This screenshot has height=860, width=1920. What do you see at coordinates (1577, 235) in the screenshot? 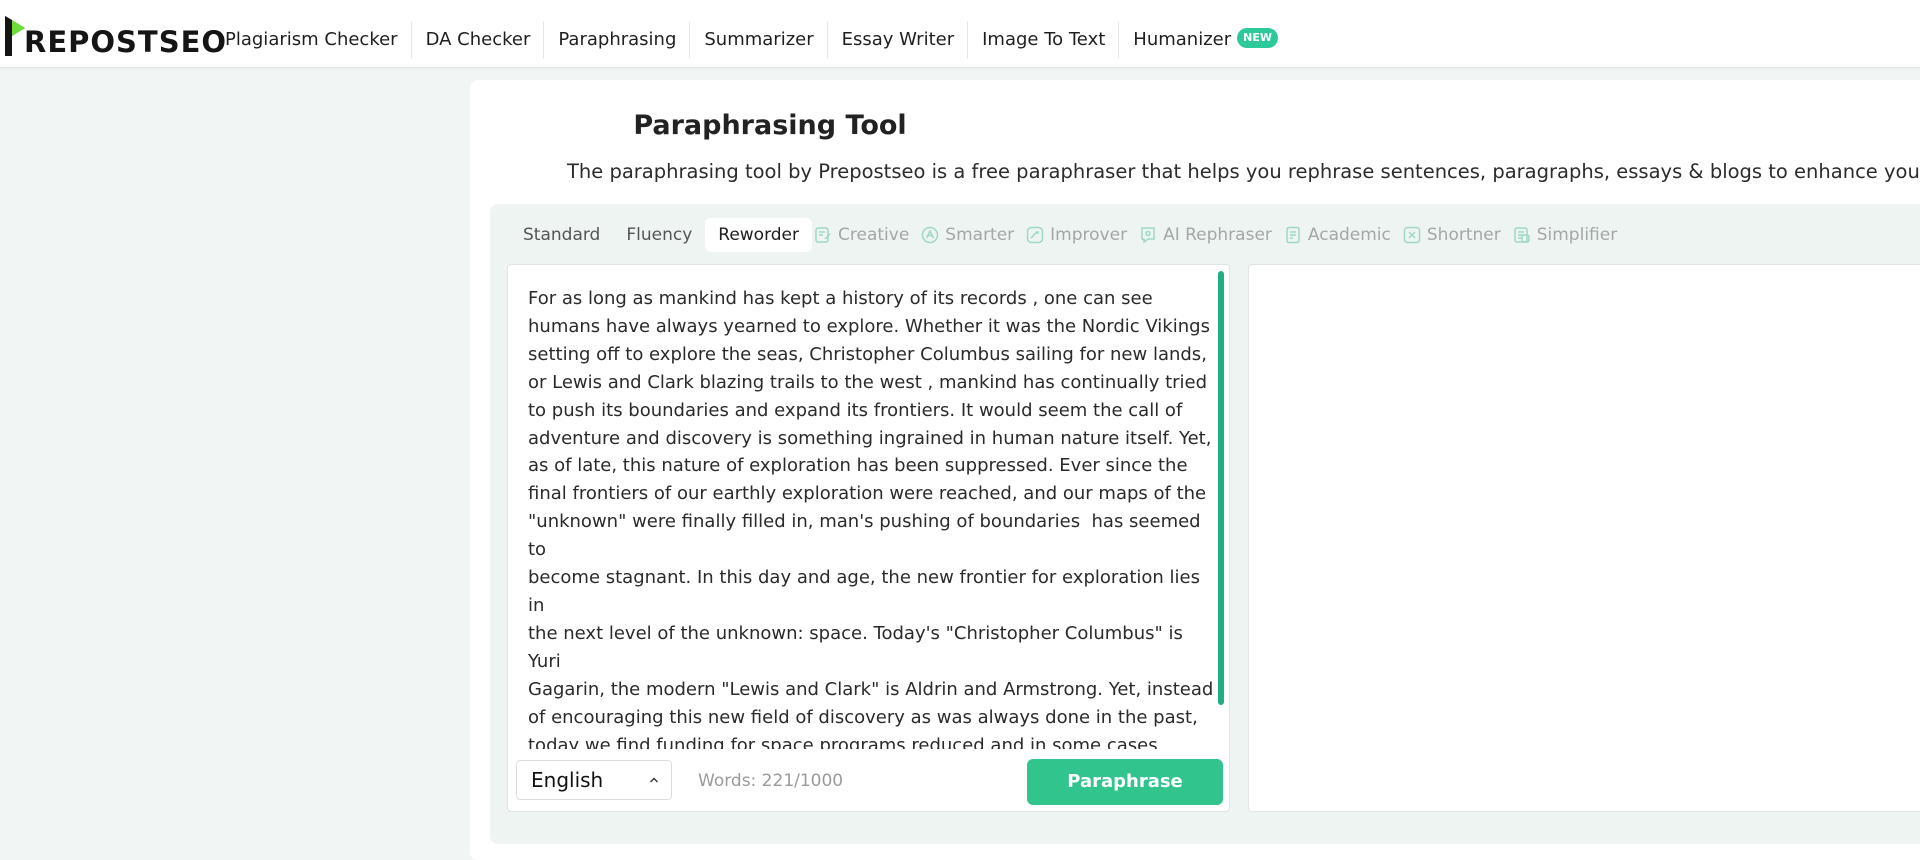
I see `tab-simplifier-label: Simplifier` at bounding box center [1577, 235].